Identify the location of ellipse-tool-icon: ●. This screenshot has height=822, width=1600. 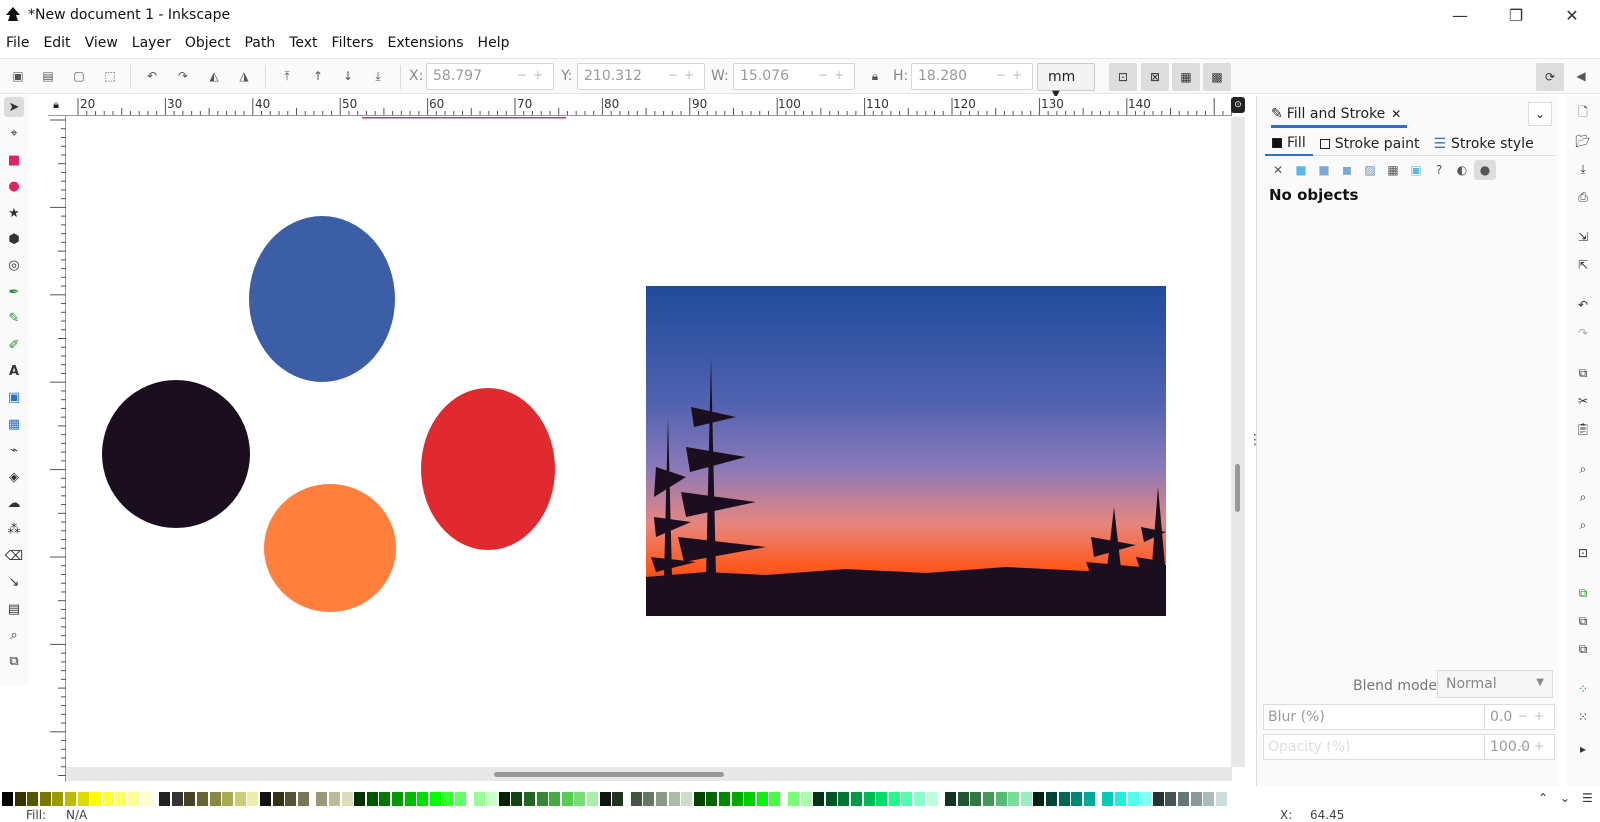
(14, 186).